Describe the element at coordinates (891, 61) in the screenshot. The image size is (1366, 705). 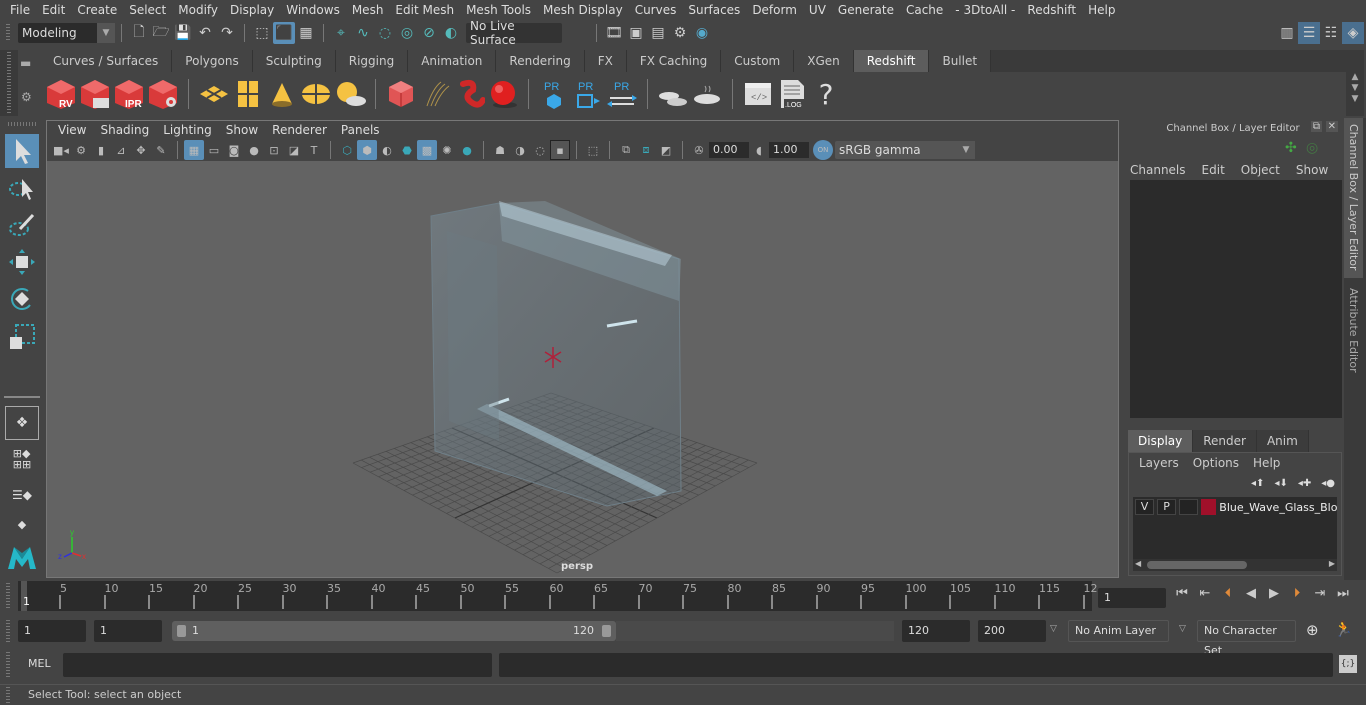
I see `shelf-tab-redshift: Redshift` at that location.